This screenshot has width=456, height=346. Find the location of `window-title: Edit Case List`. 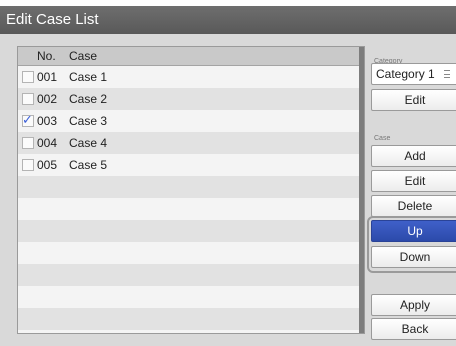

window-title: Edit Case List is located at coordinates (228, 20).